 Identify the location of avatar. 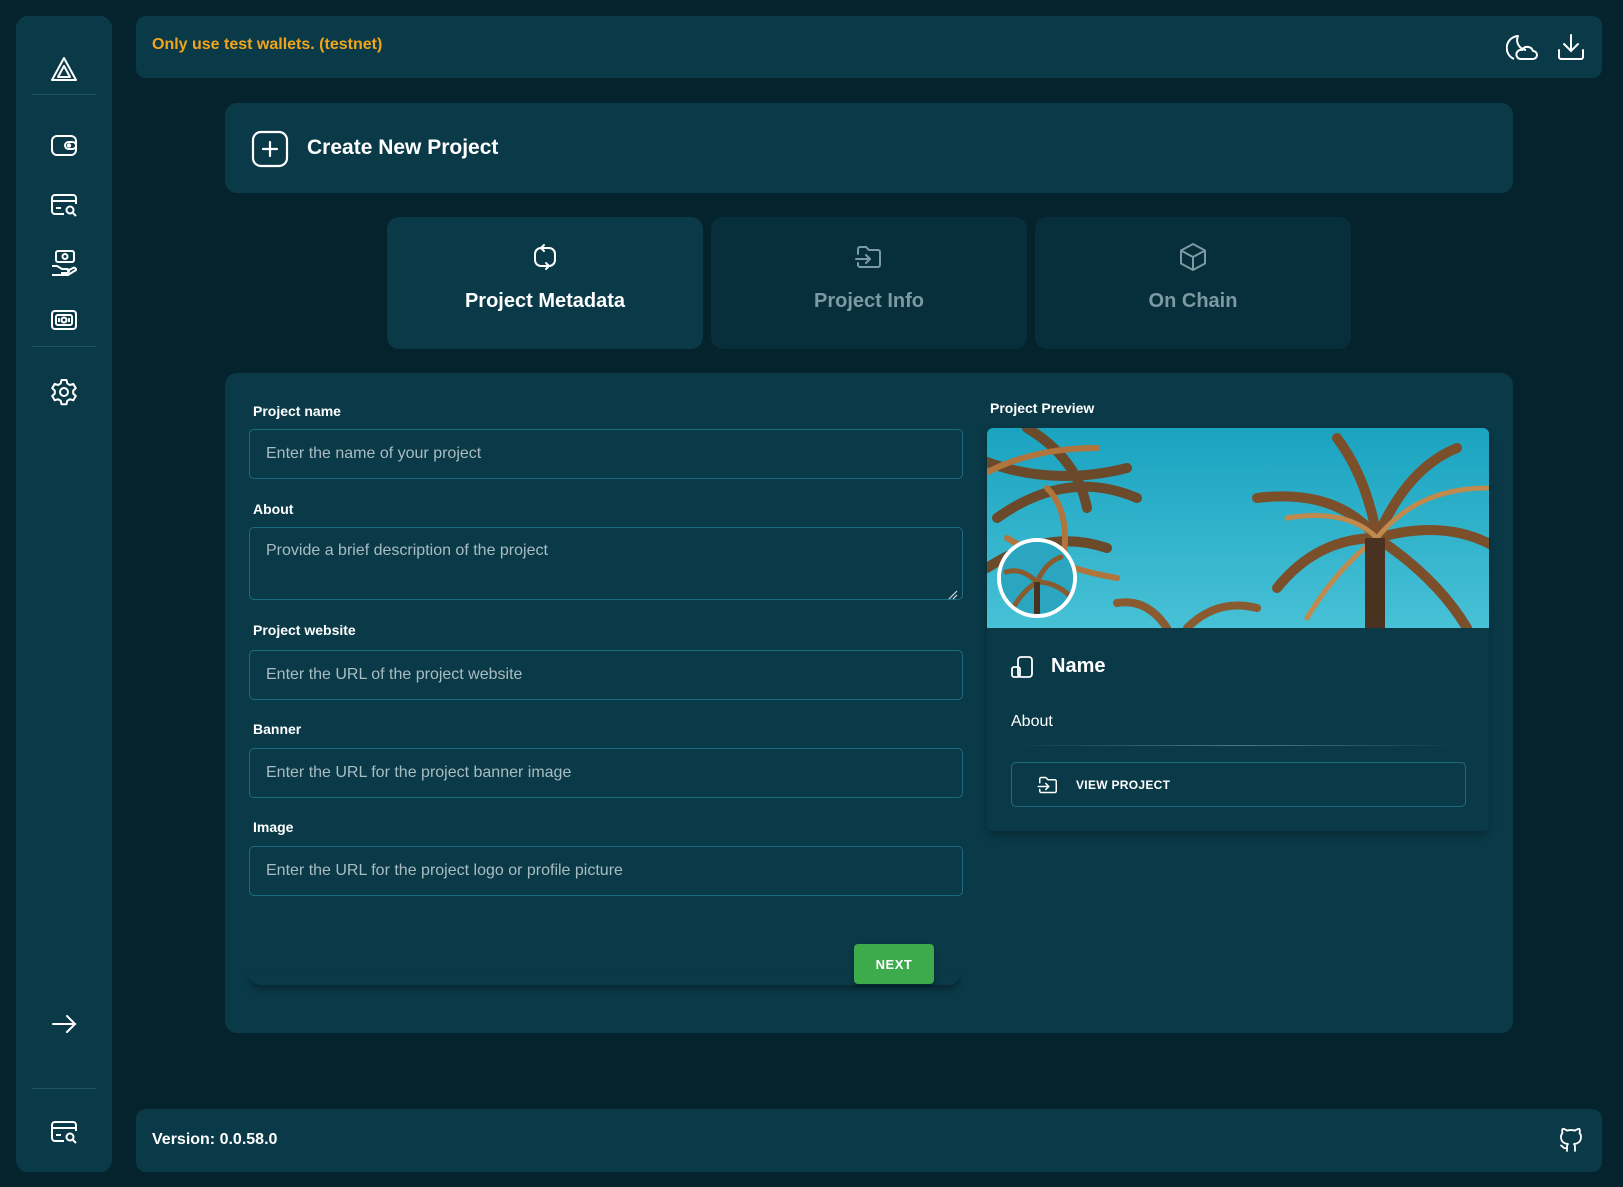
(1037, 578).